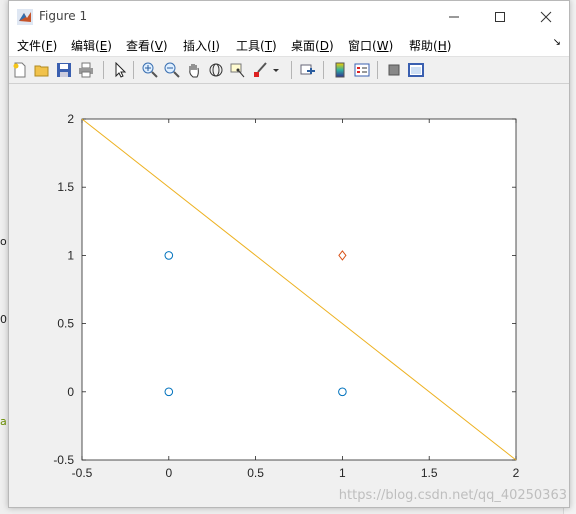 This screenshot has height=514, width=576. I want to click on x-tick-label: 0.5, so click(255, 473).